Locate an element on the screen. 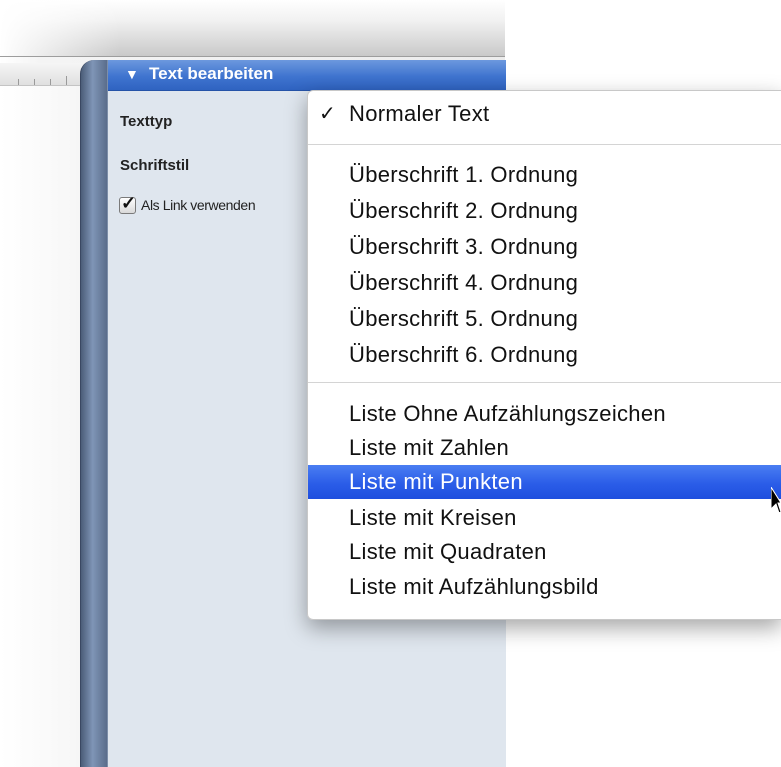 This screenshot has width=781, height=767. window-titlebar is located at coordinates (252, 28).